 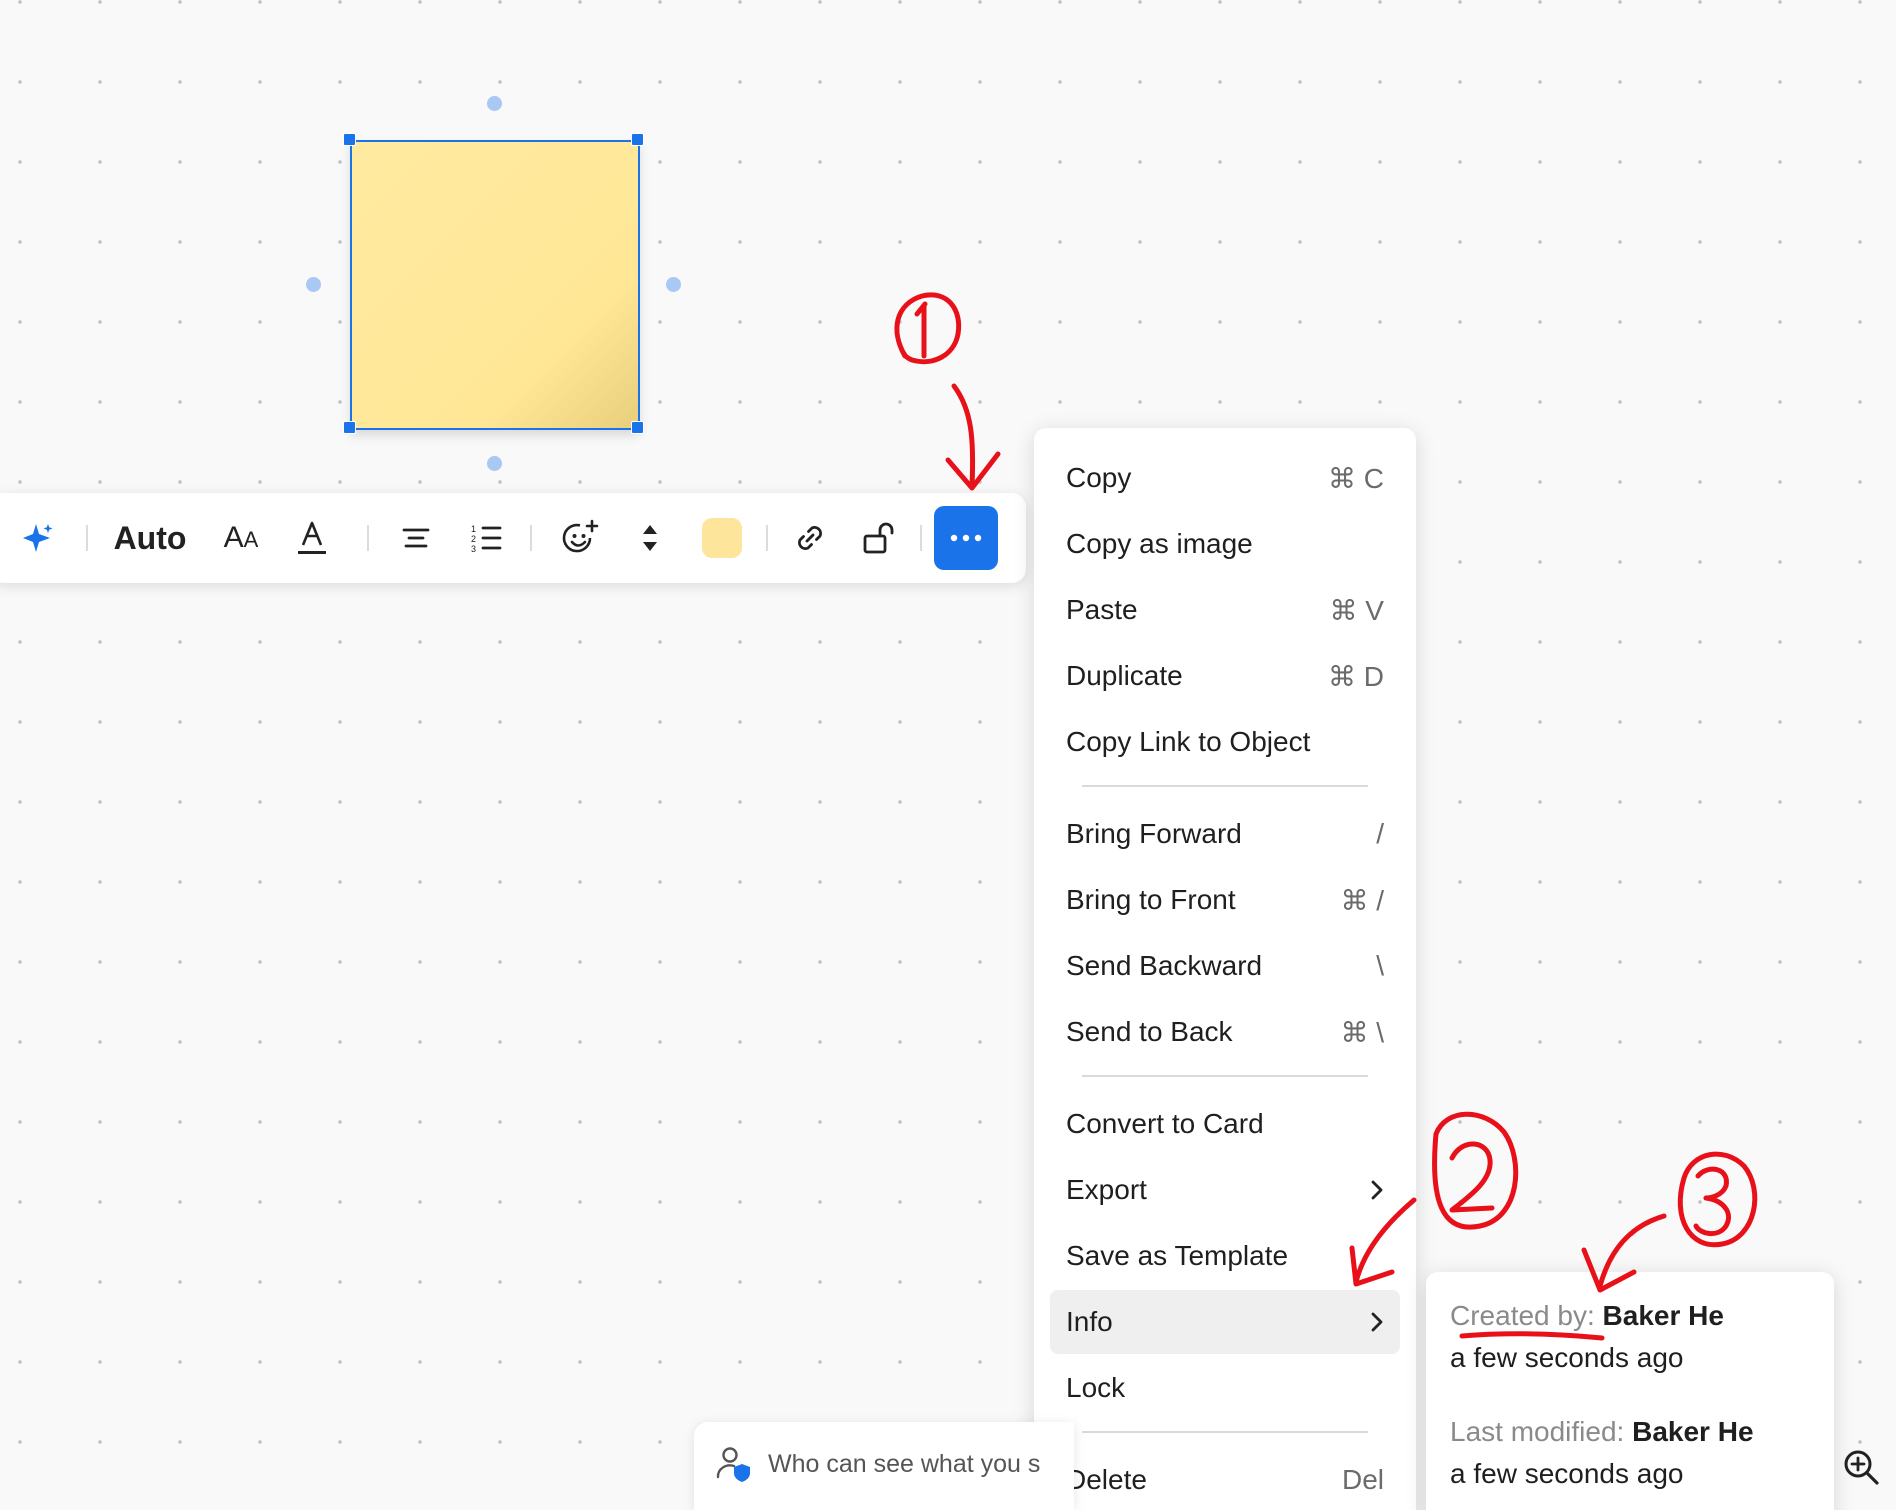 What do you see at coordinates (1154, 833) in the screenshot?
I see `menu-item-label: Bring Forward` at bounding box center [1154, 833].